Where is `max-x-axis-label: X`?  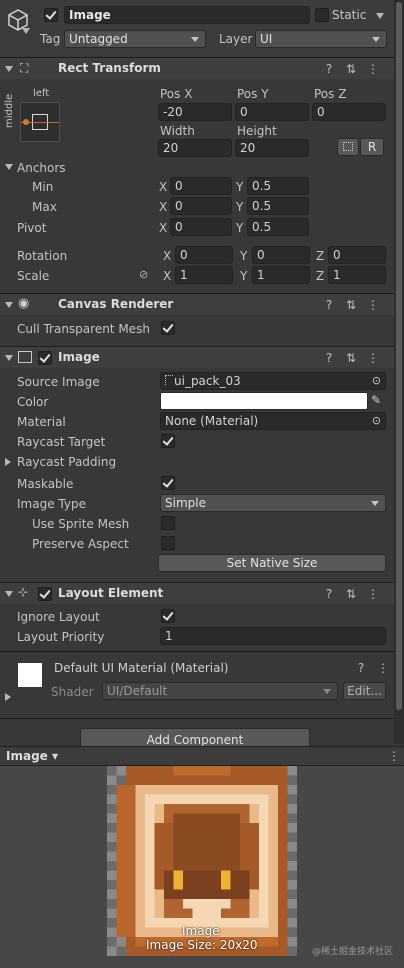 max-x-axis-label: X is located at coordinates (163, 207).